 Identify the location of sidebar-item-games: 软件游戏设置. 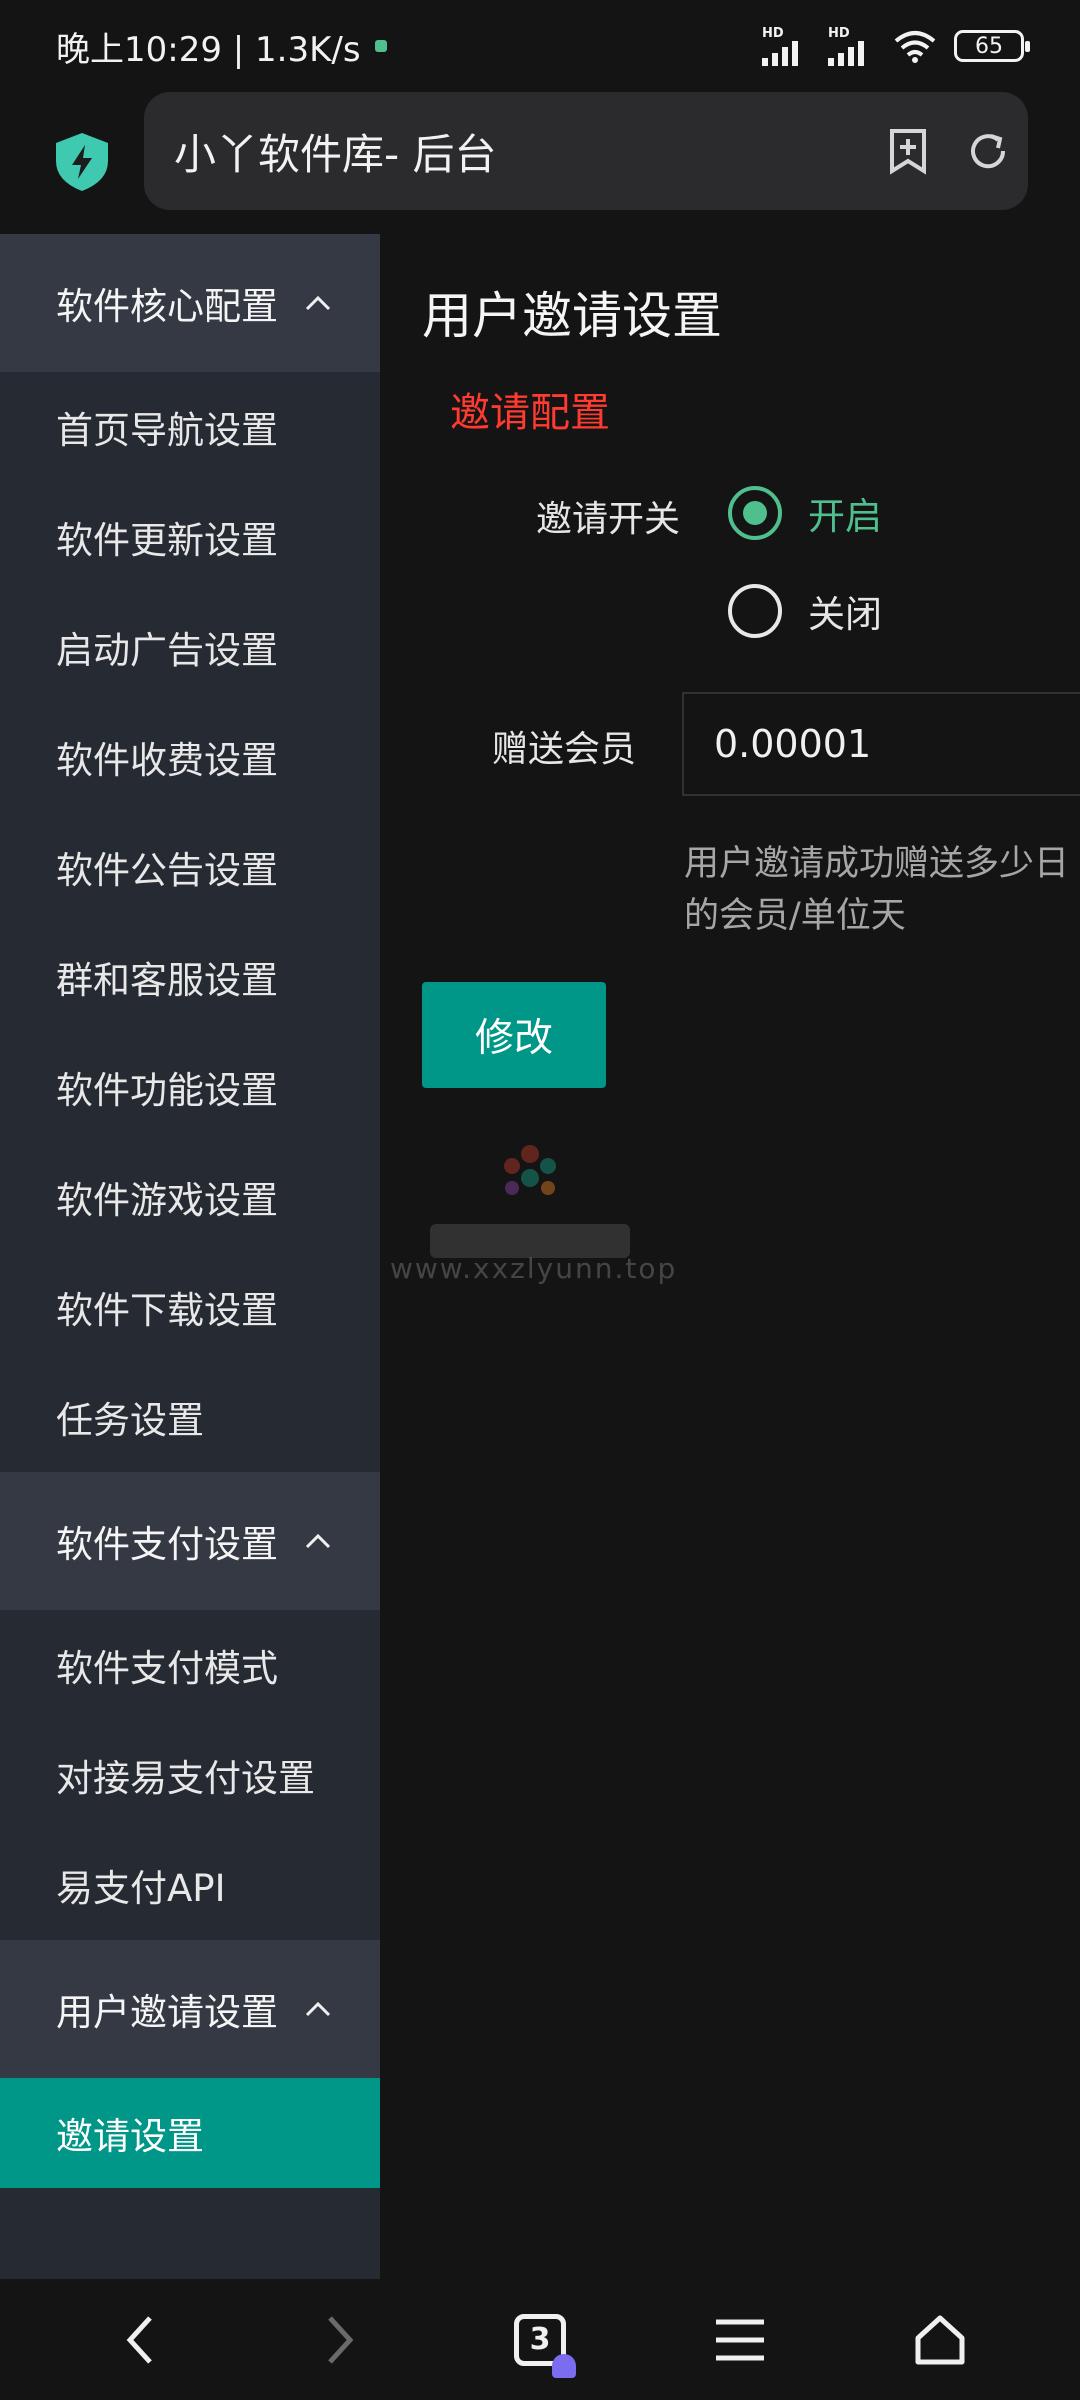
(190, 1197).